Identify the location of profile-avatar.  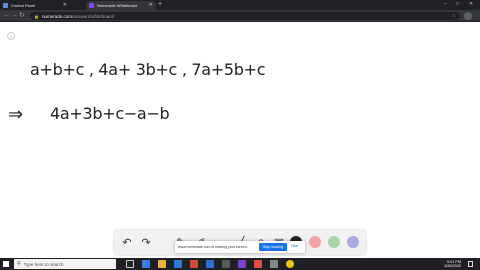
(468, 16).